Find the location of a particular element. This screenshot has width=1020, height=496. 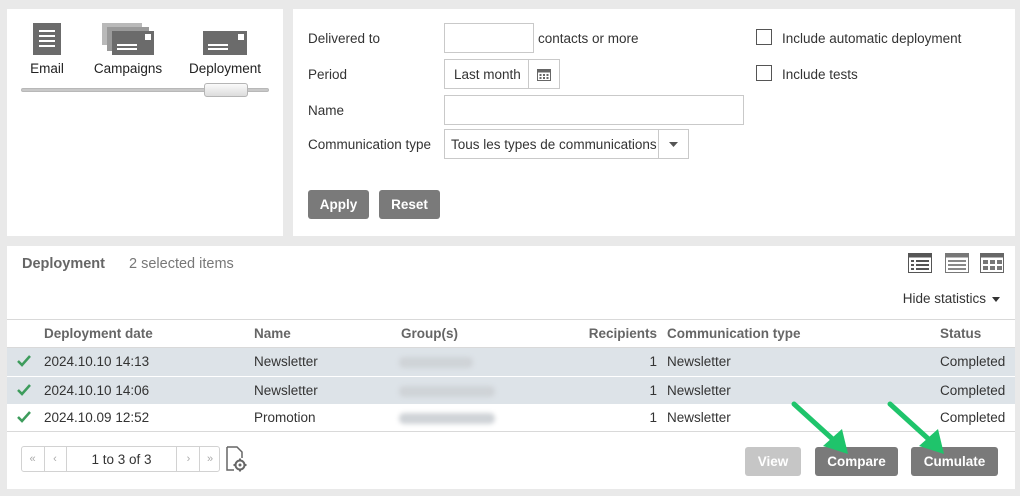

cell-date: 2024.10.09 12:52 is located at coordinates (97, 417).